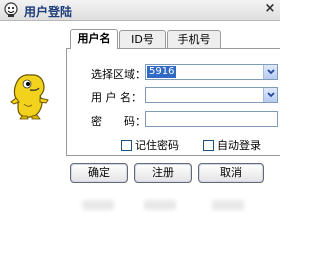  I want to click on region-dropdown-button, so click(270, 72).